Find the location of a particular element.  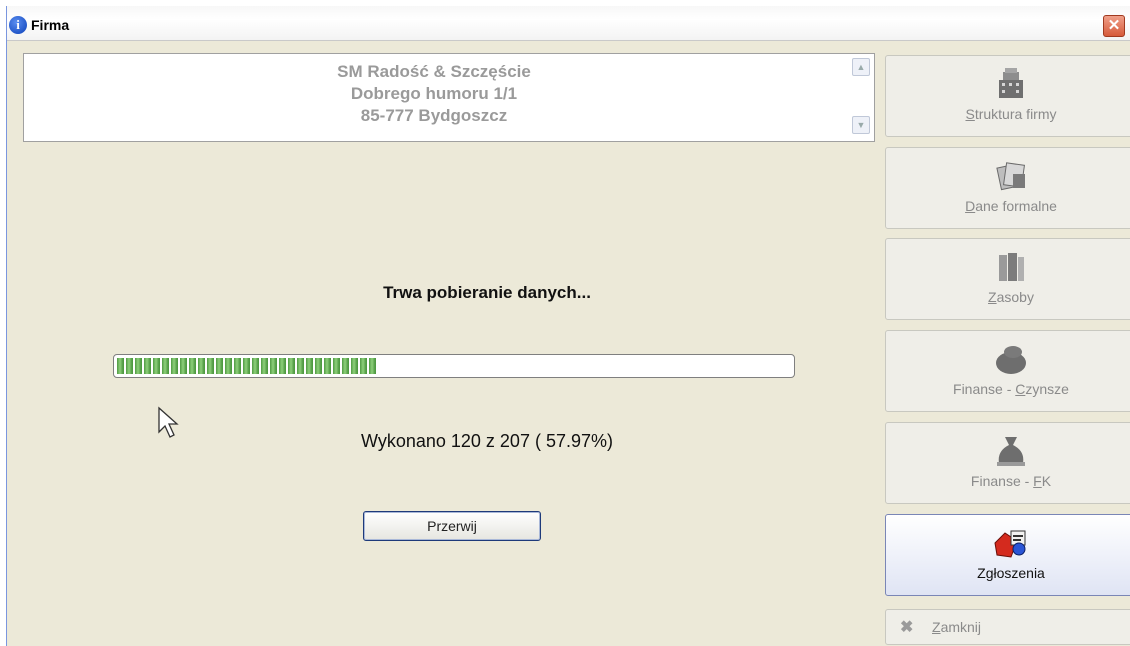

nav-structure-label: Struktura firmy is located at coordinates (1011, 114).